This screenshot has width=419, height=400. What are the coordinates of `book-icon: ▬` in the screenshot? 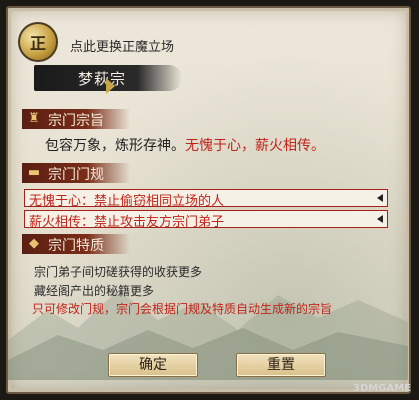 It's located at (34, 172).